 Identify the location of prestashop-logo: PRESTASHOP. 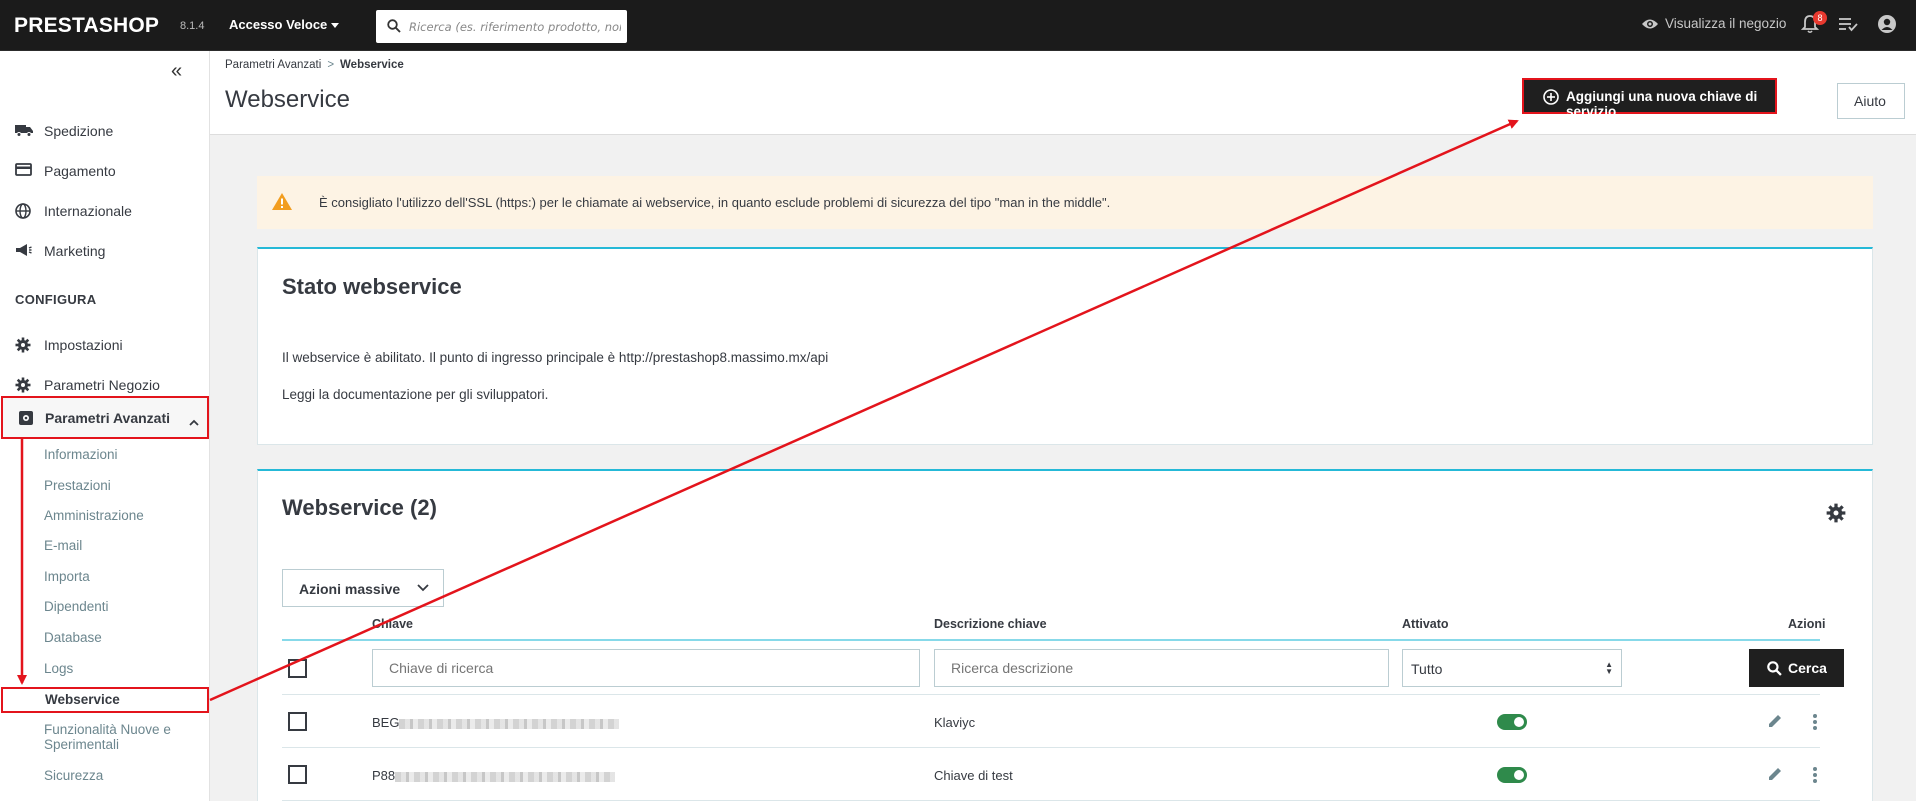
(86, 26).